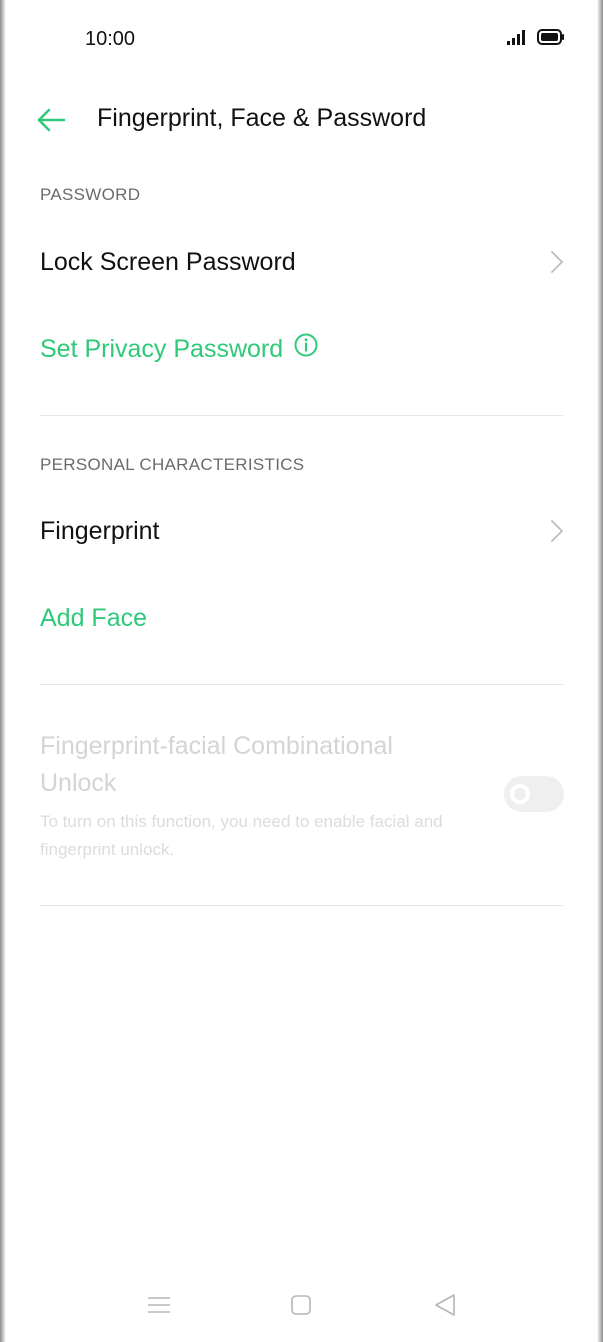 This screenshot has width=603, height=1342. What do you see at coordinates (600, 671) in the screenshot?
I see `device-edge-right` at bounding box center [600, 671].